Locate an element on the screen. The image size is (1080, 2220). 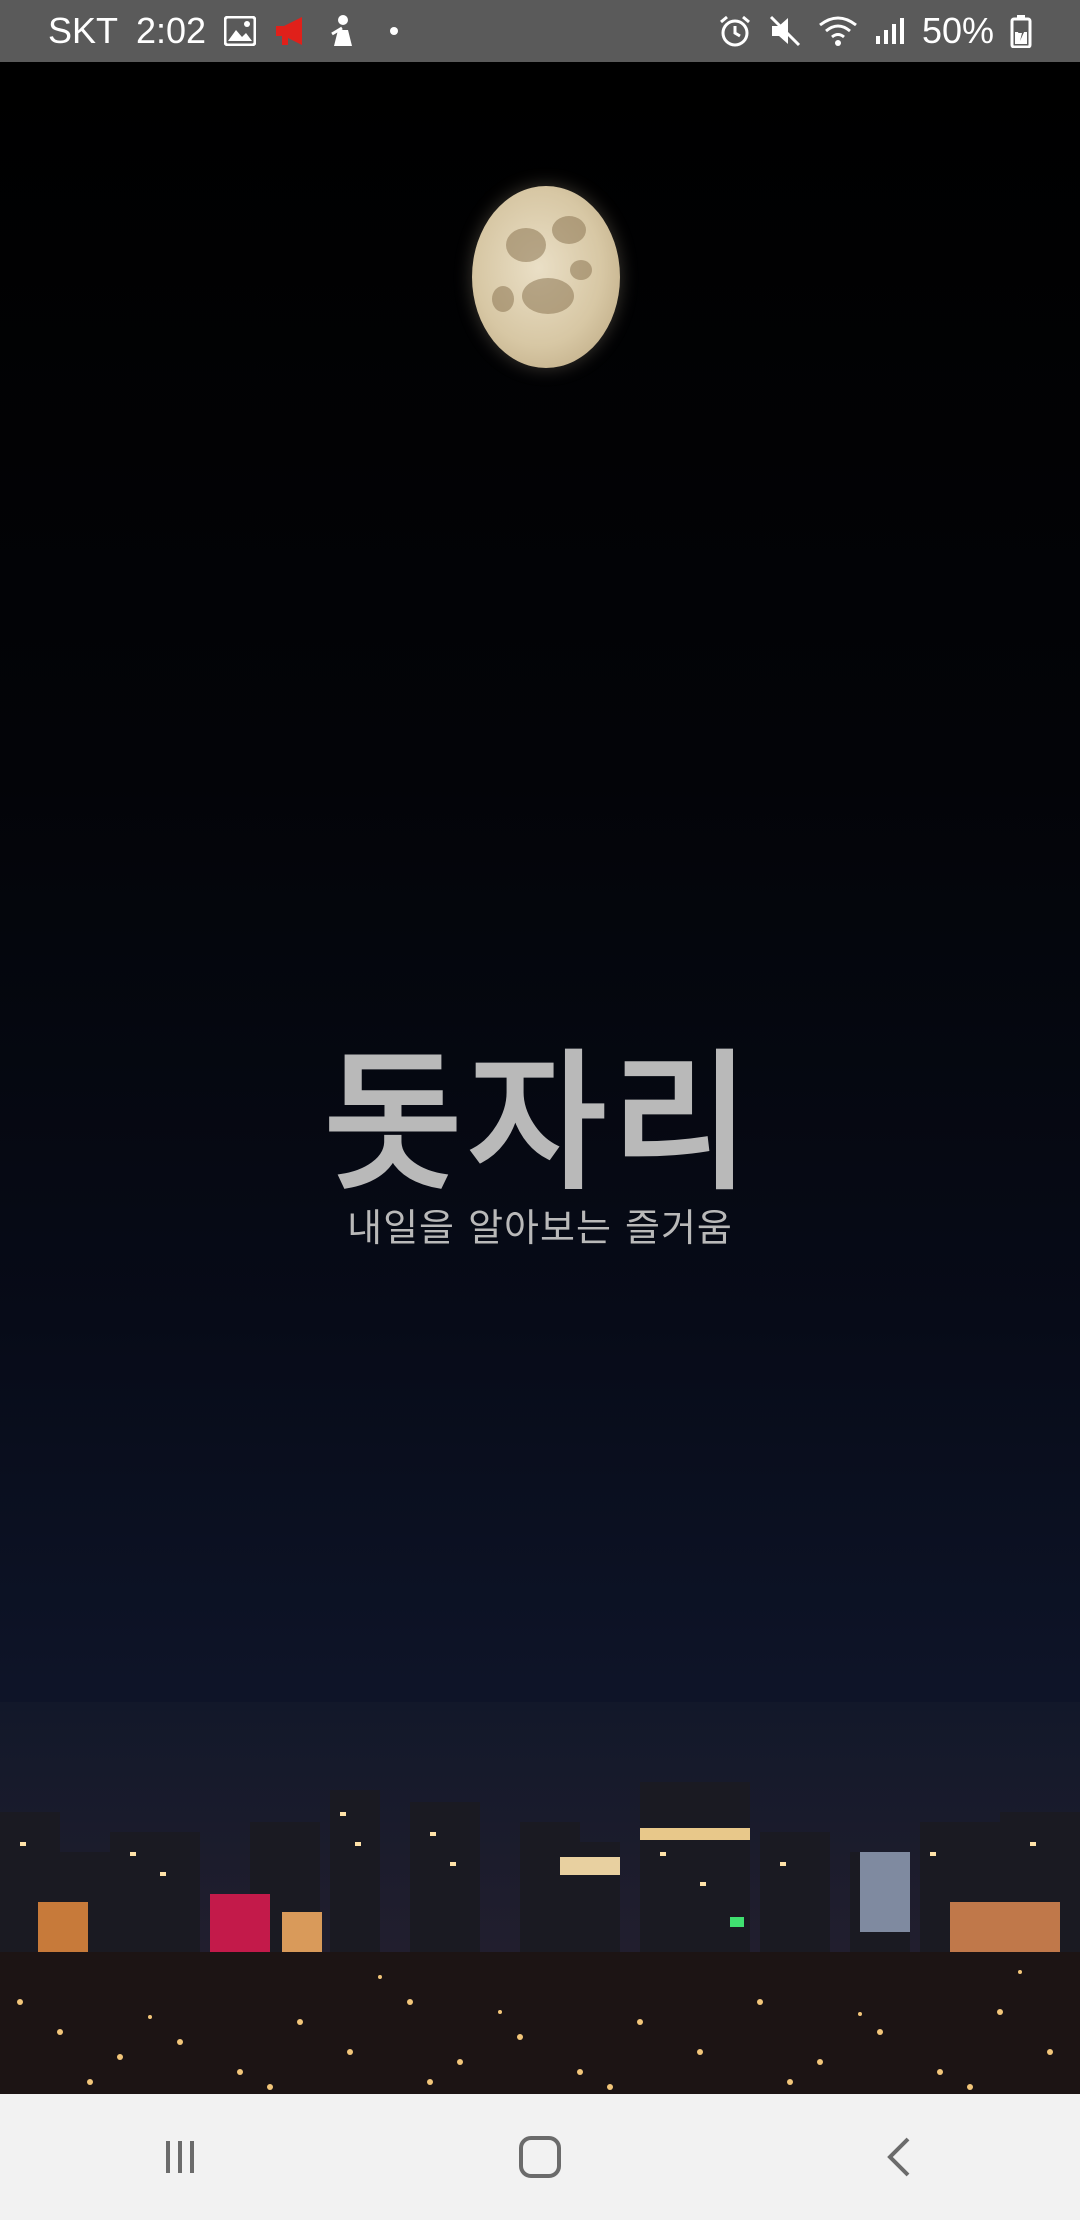
app-tagline: 내일을 알아보는 즐거움 is located at coordinates (540, 1228).